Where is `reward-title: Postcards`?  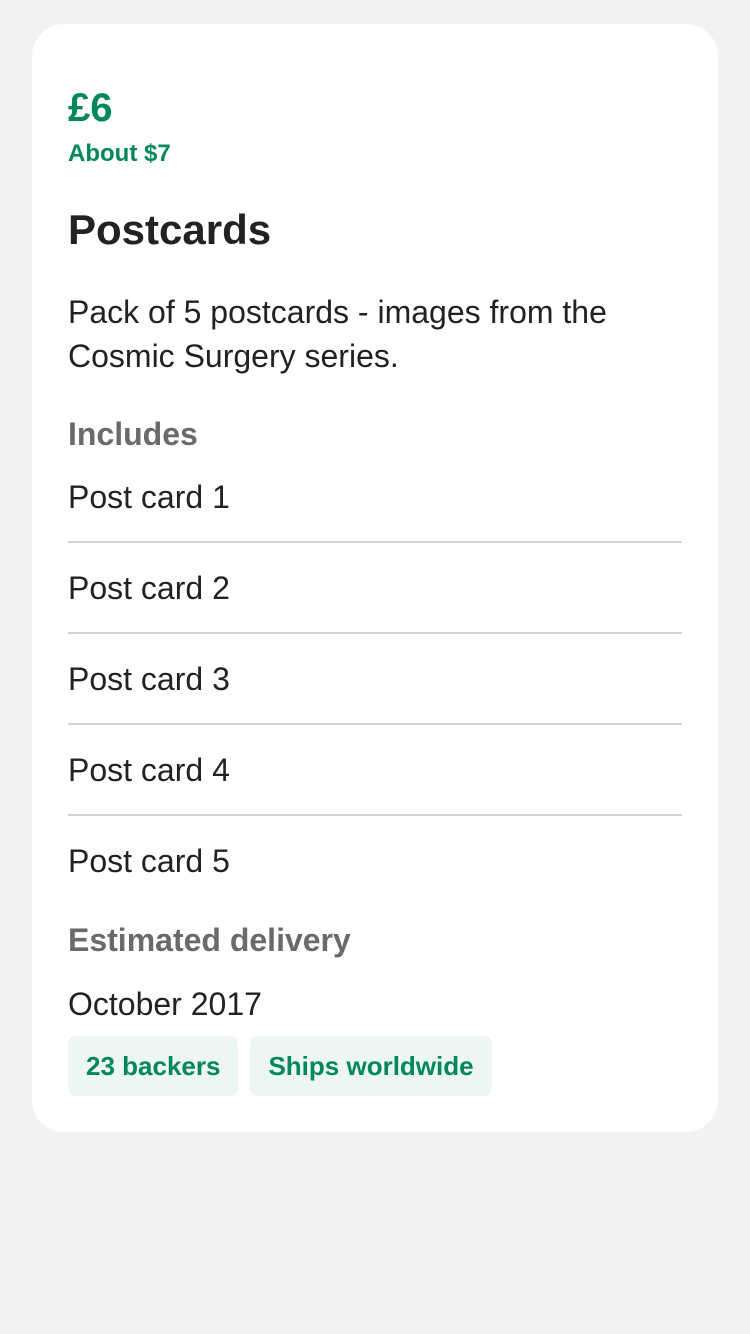
reward-title: Postcards is located at coordinates (170, 229).